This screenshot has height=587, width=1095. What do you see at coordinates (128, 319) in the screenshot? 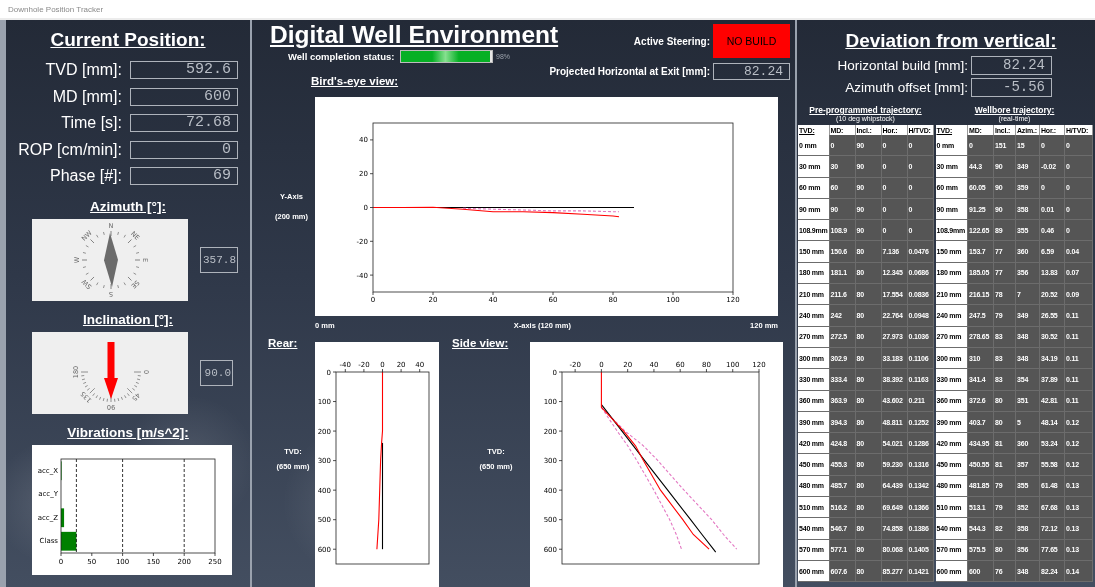
I see `section-title: Inclination [°]:` at bounding box center [128, 319].